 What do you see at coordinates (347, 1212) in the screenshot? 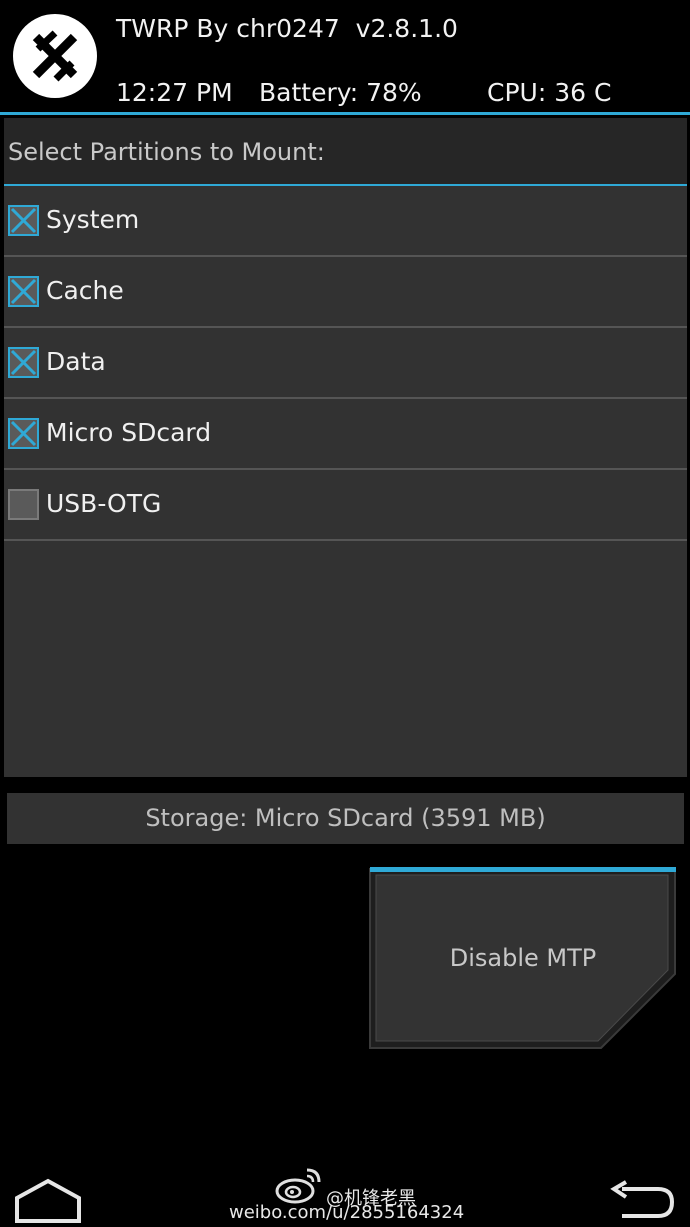
I see `watermark-url: weibo.com/u/2855164324` at bounding box center [347, 1212].